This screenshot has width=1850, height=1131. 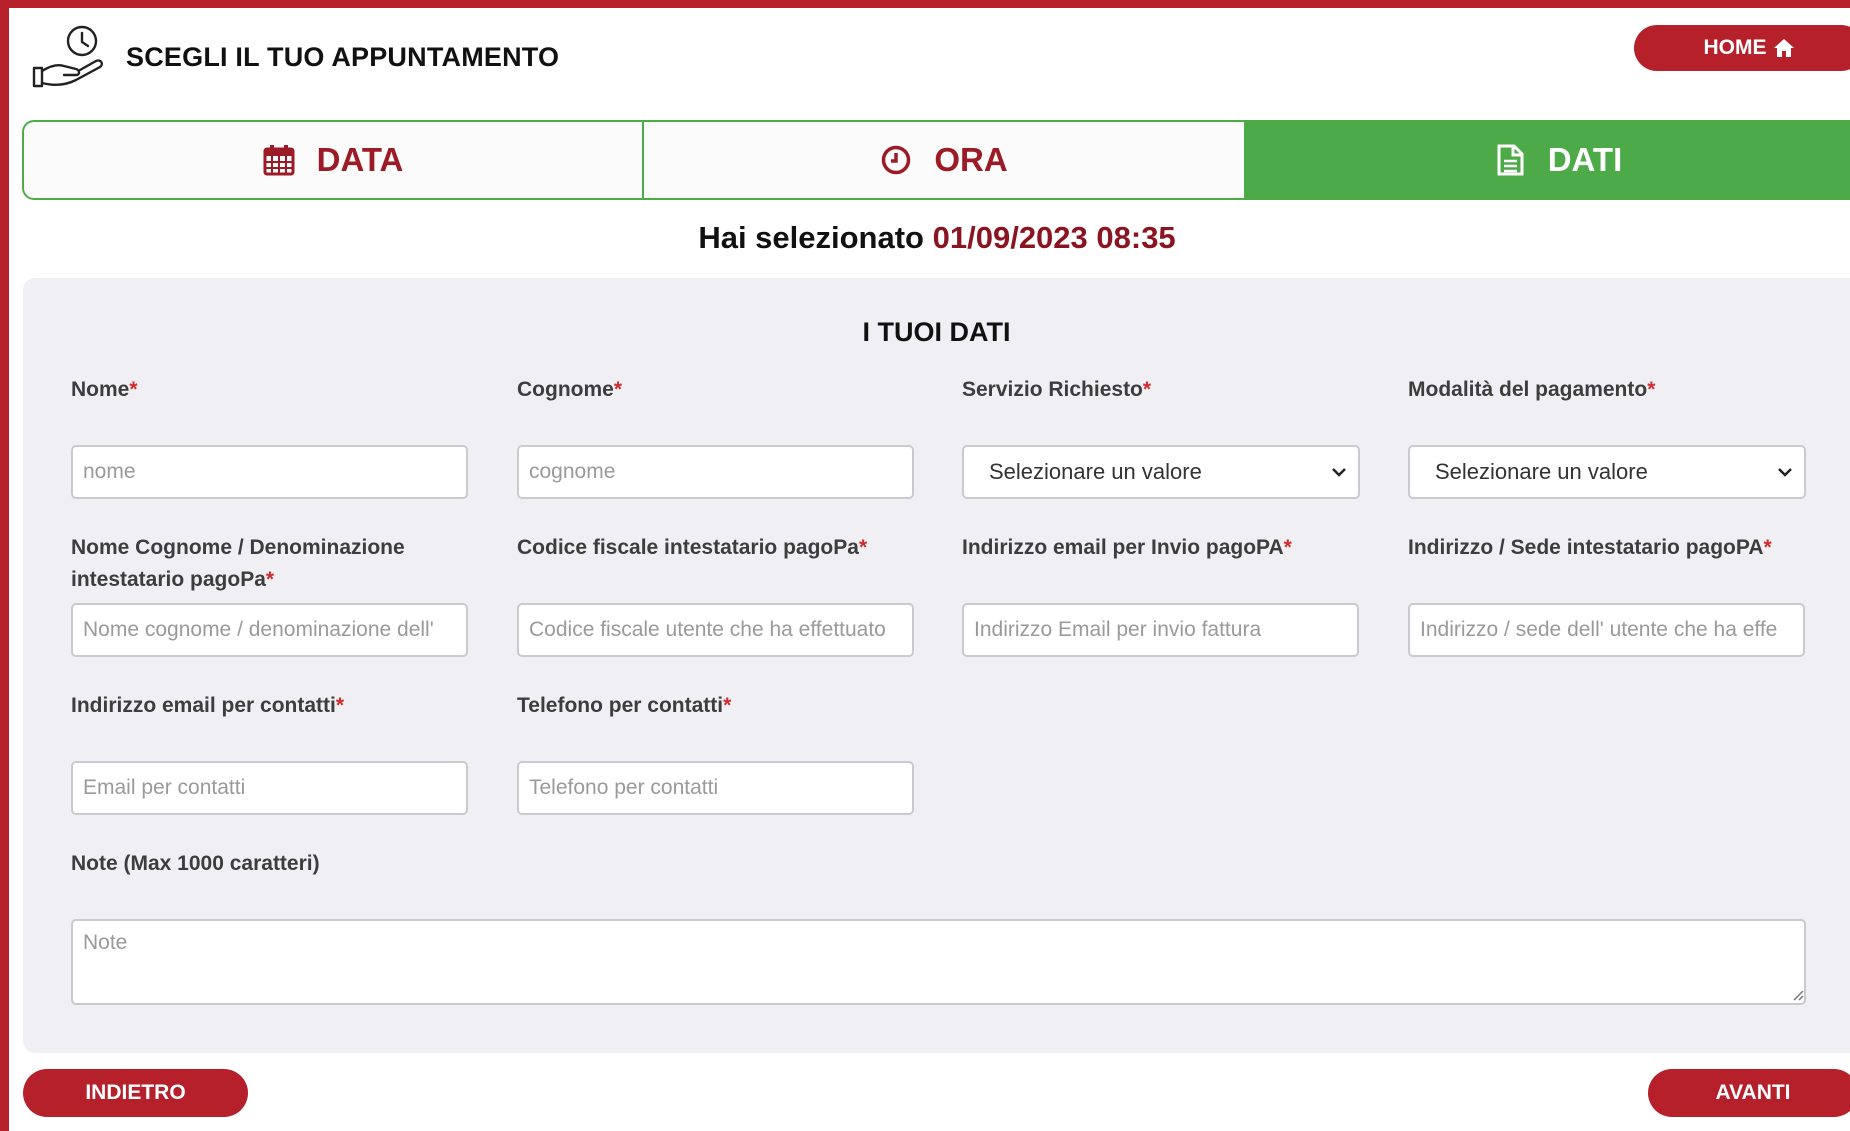 I want to click on nome-input, so click(x=269, y=472).